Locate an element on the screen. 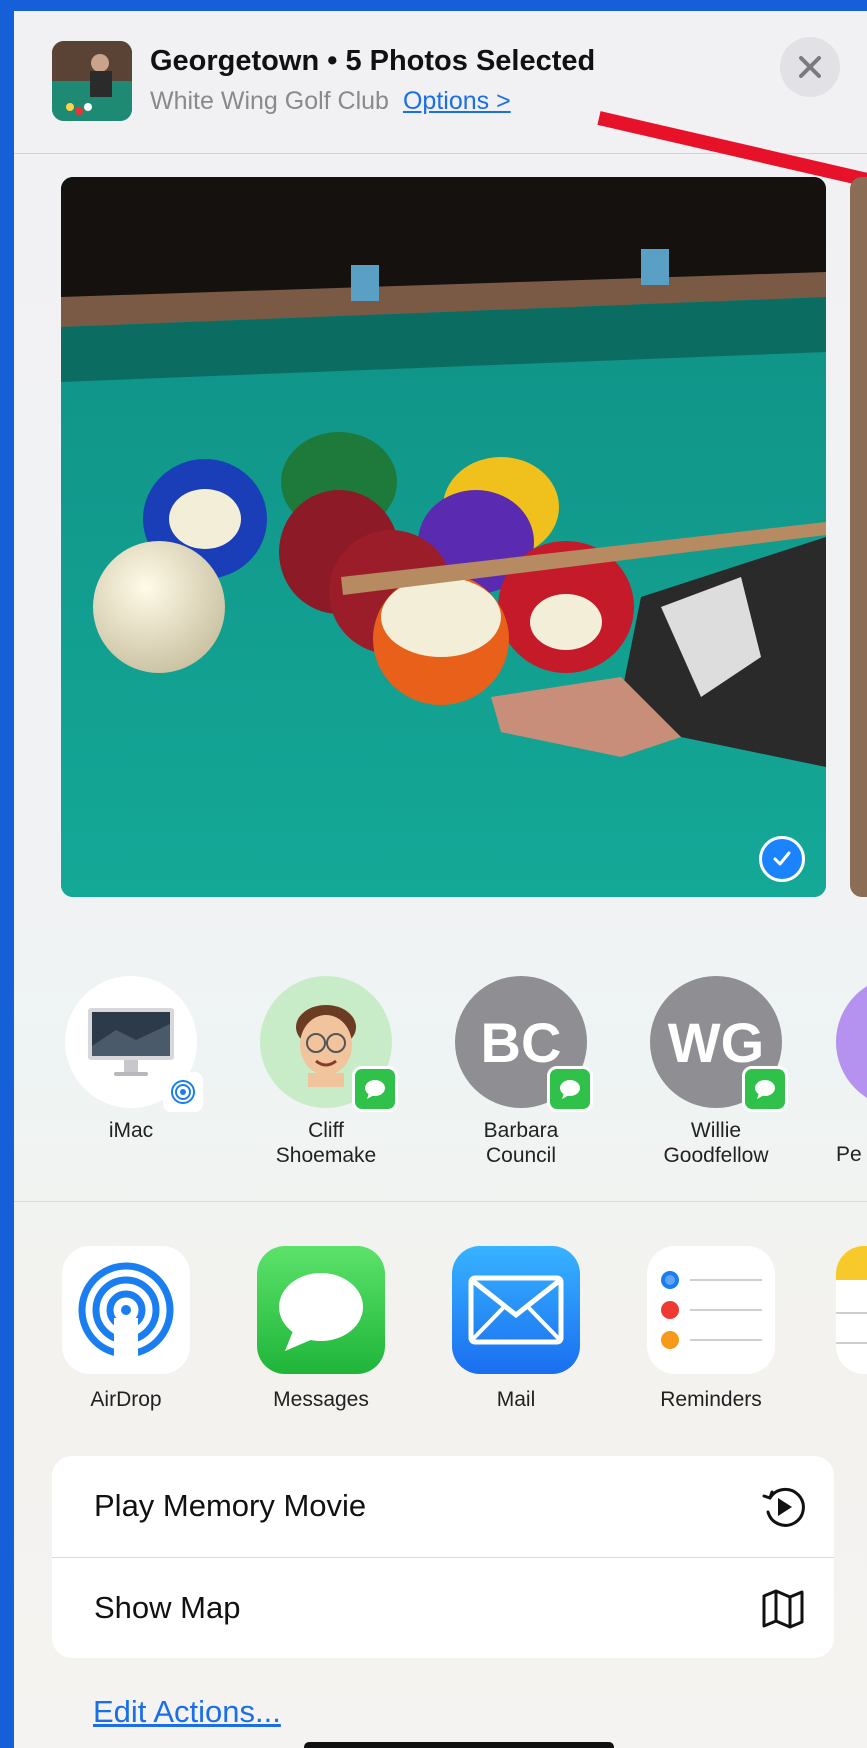 The height and width of the screenshot is (1748, 867). memoji-avatar is located at coordinates (329, 1044).